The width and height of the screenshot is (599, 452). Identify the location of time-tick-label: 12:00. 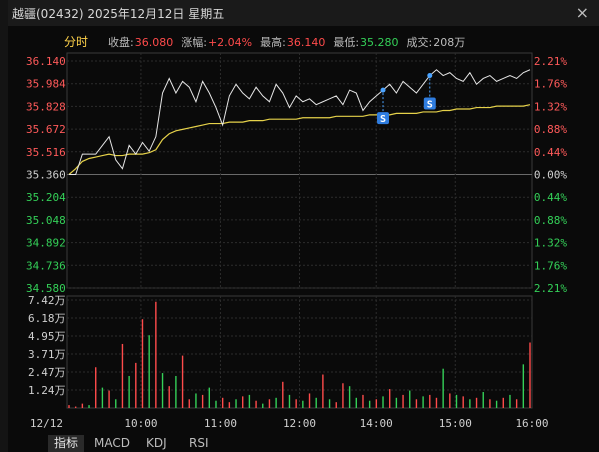
(299, 423).